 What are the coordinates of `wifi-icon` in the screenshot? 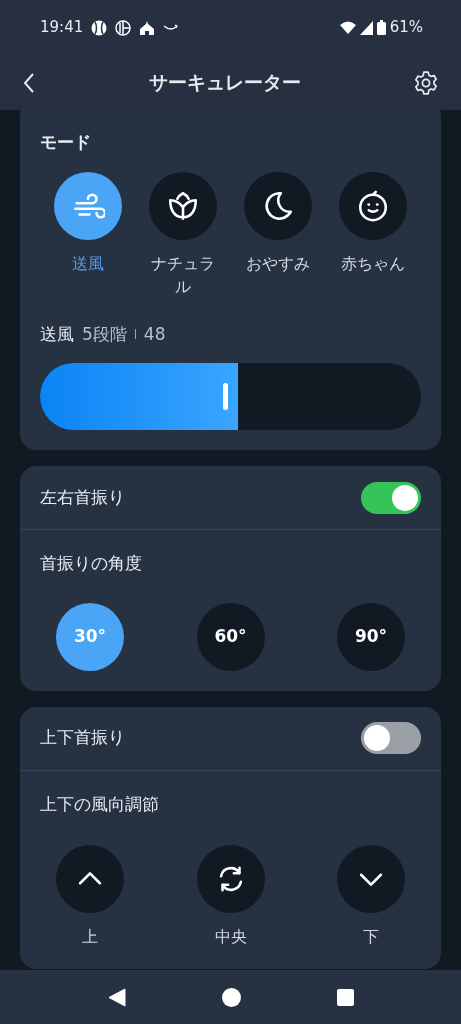 It's located at (347, 27).